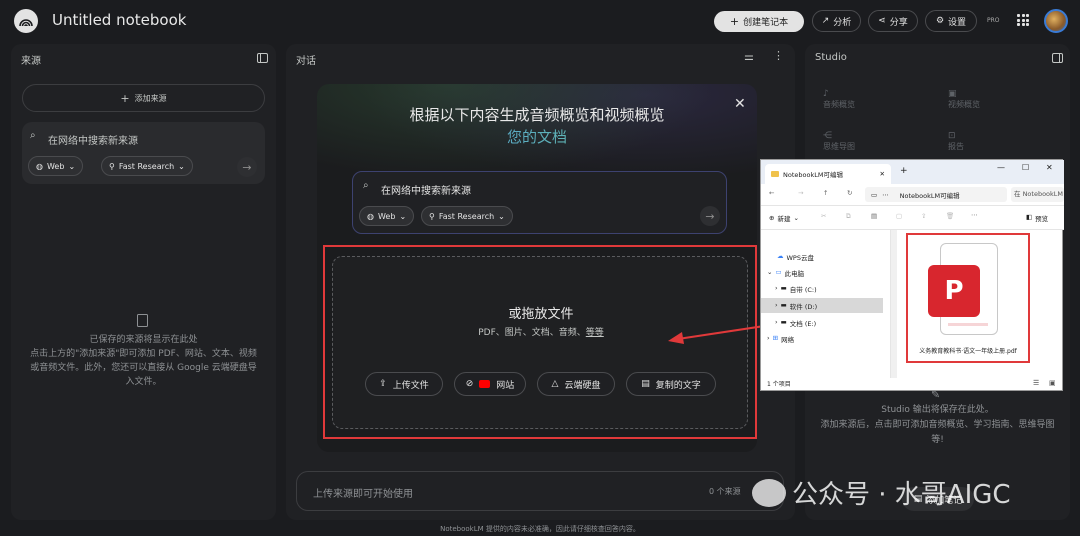  Describe the element at coordinates (93, 139) in the screenshot. I see `source-search-input: 在网络中搜索新来源` at that location.